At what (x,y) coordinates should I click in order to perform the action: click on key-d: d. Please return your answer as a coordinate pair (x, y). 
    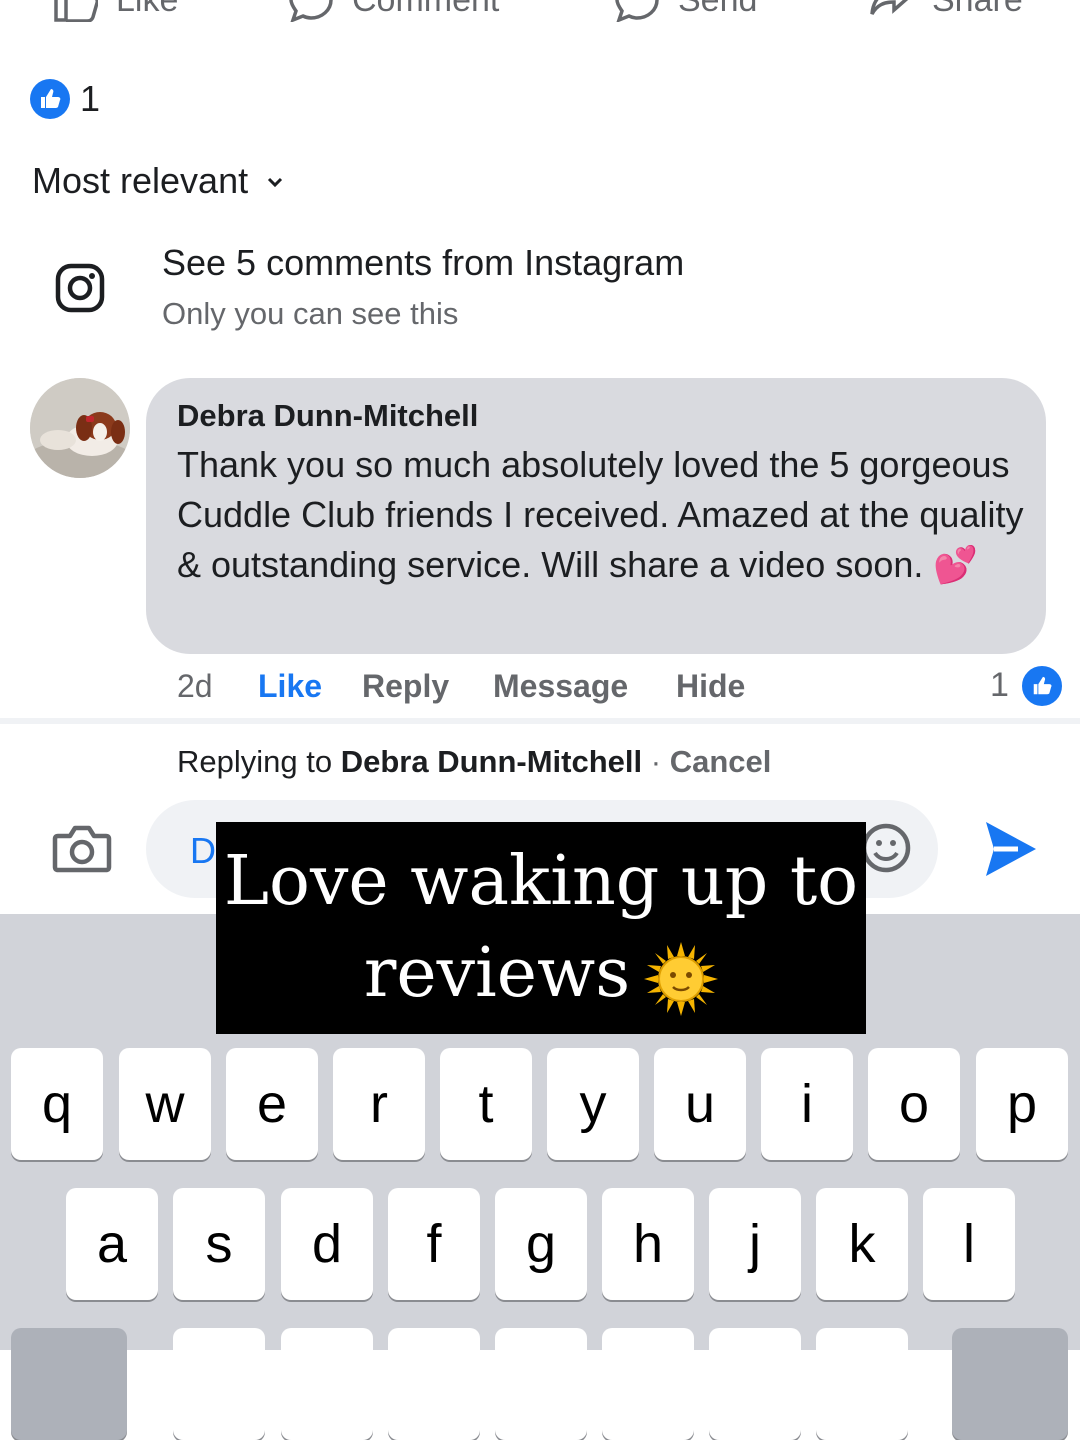
    Looking at the image, I should click on (327, 1244).